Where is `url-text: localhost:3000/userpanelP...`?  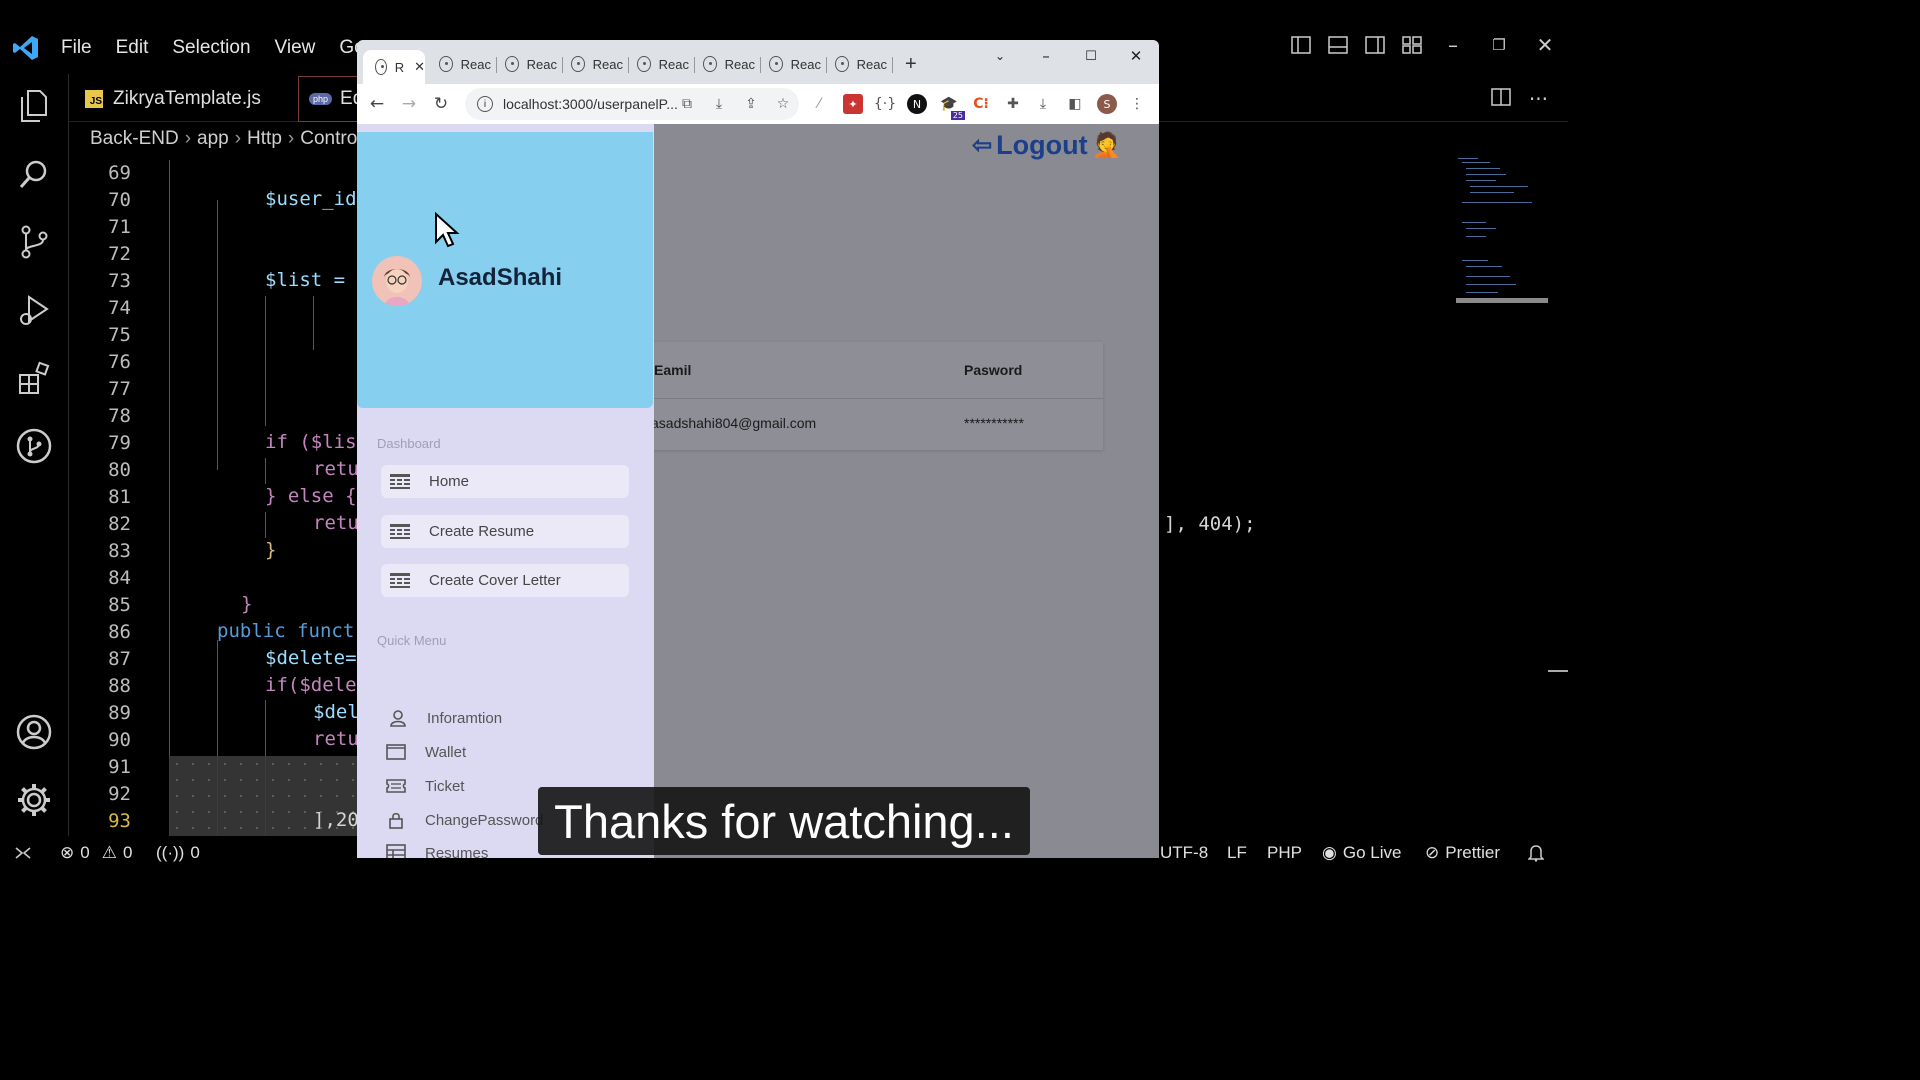 url-text: localhost:3000/userpanelP... is located at coordinates (590, 104).